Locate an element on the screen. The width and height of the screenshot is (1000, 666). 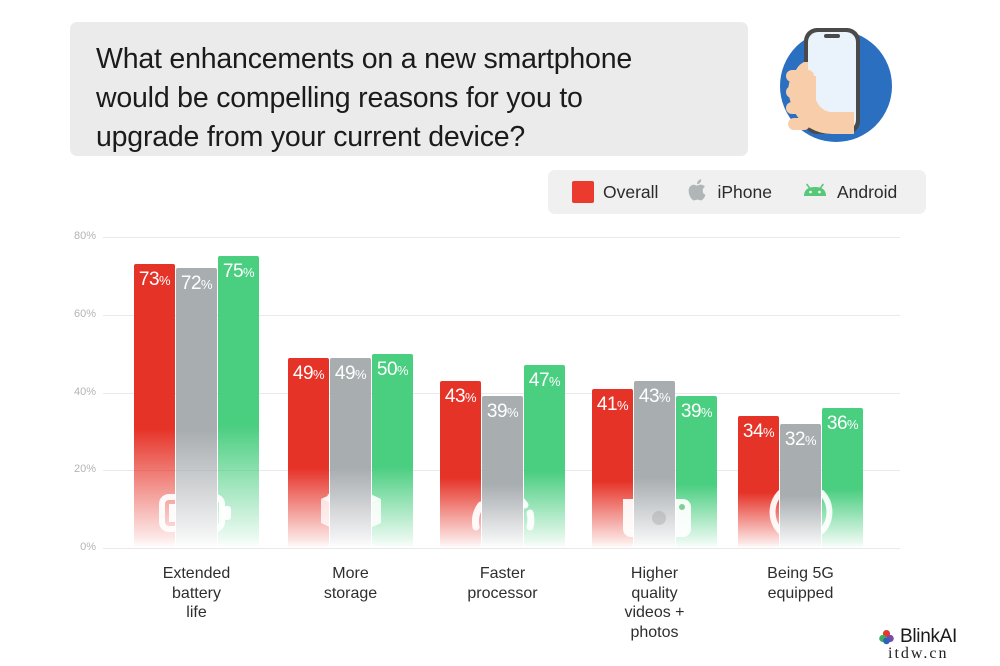
category-label: Higher quality videos + photos is located at coordinates (655, 603).